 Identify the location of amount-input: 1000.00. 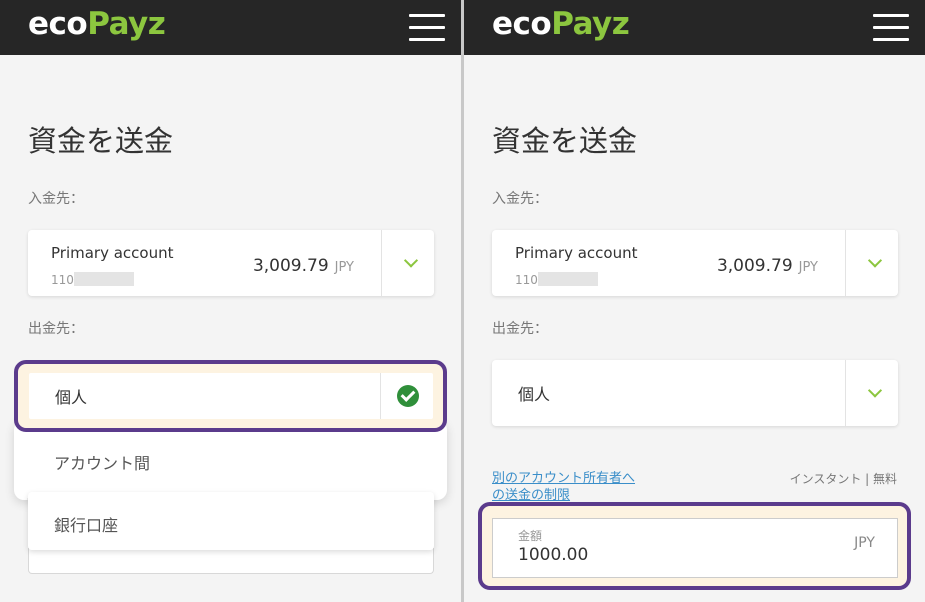
(553, 555).